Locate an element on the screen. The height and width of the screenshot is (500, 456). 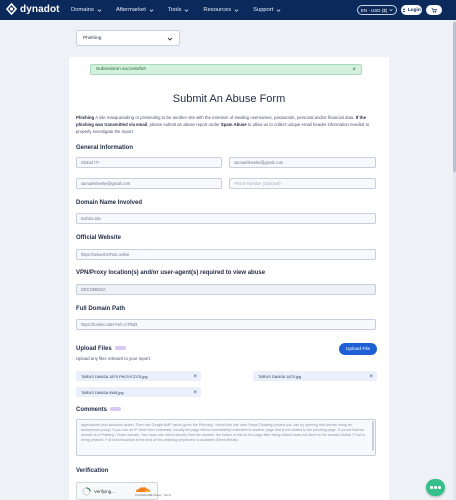
full-domain-path-heading: Full Domain Path is located at coordinates (101, 309).